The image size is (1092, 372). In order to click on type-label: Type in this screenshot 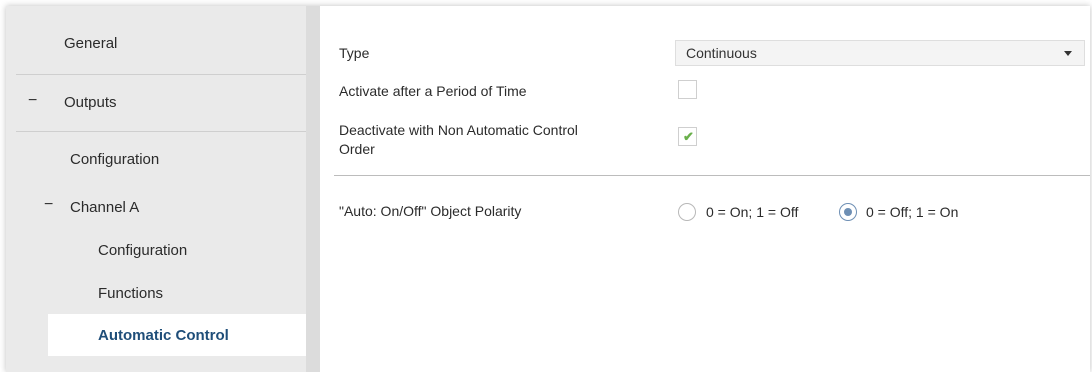, I will do `click(354, 53)`.